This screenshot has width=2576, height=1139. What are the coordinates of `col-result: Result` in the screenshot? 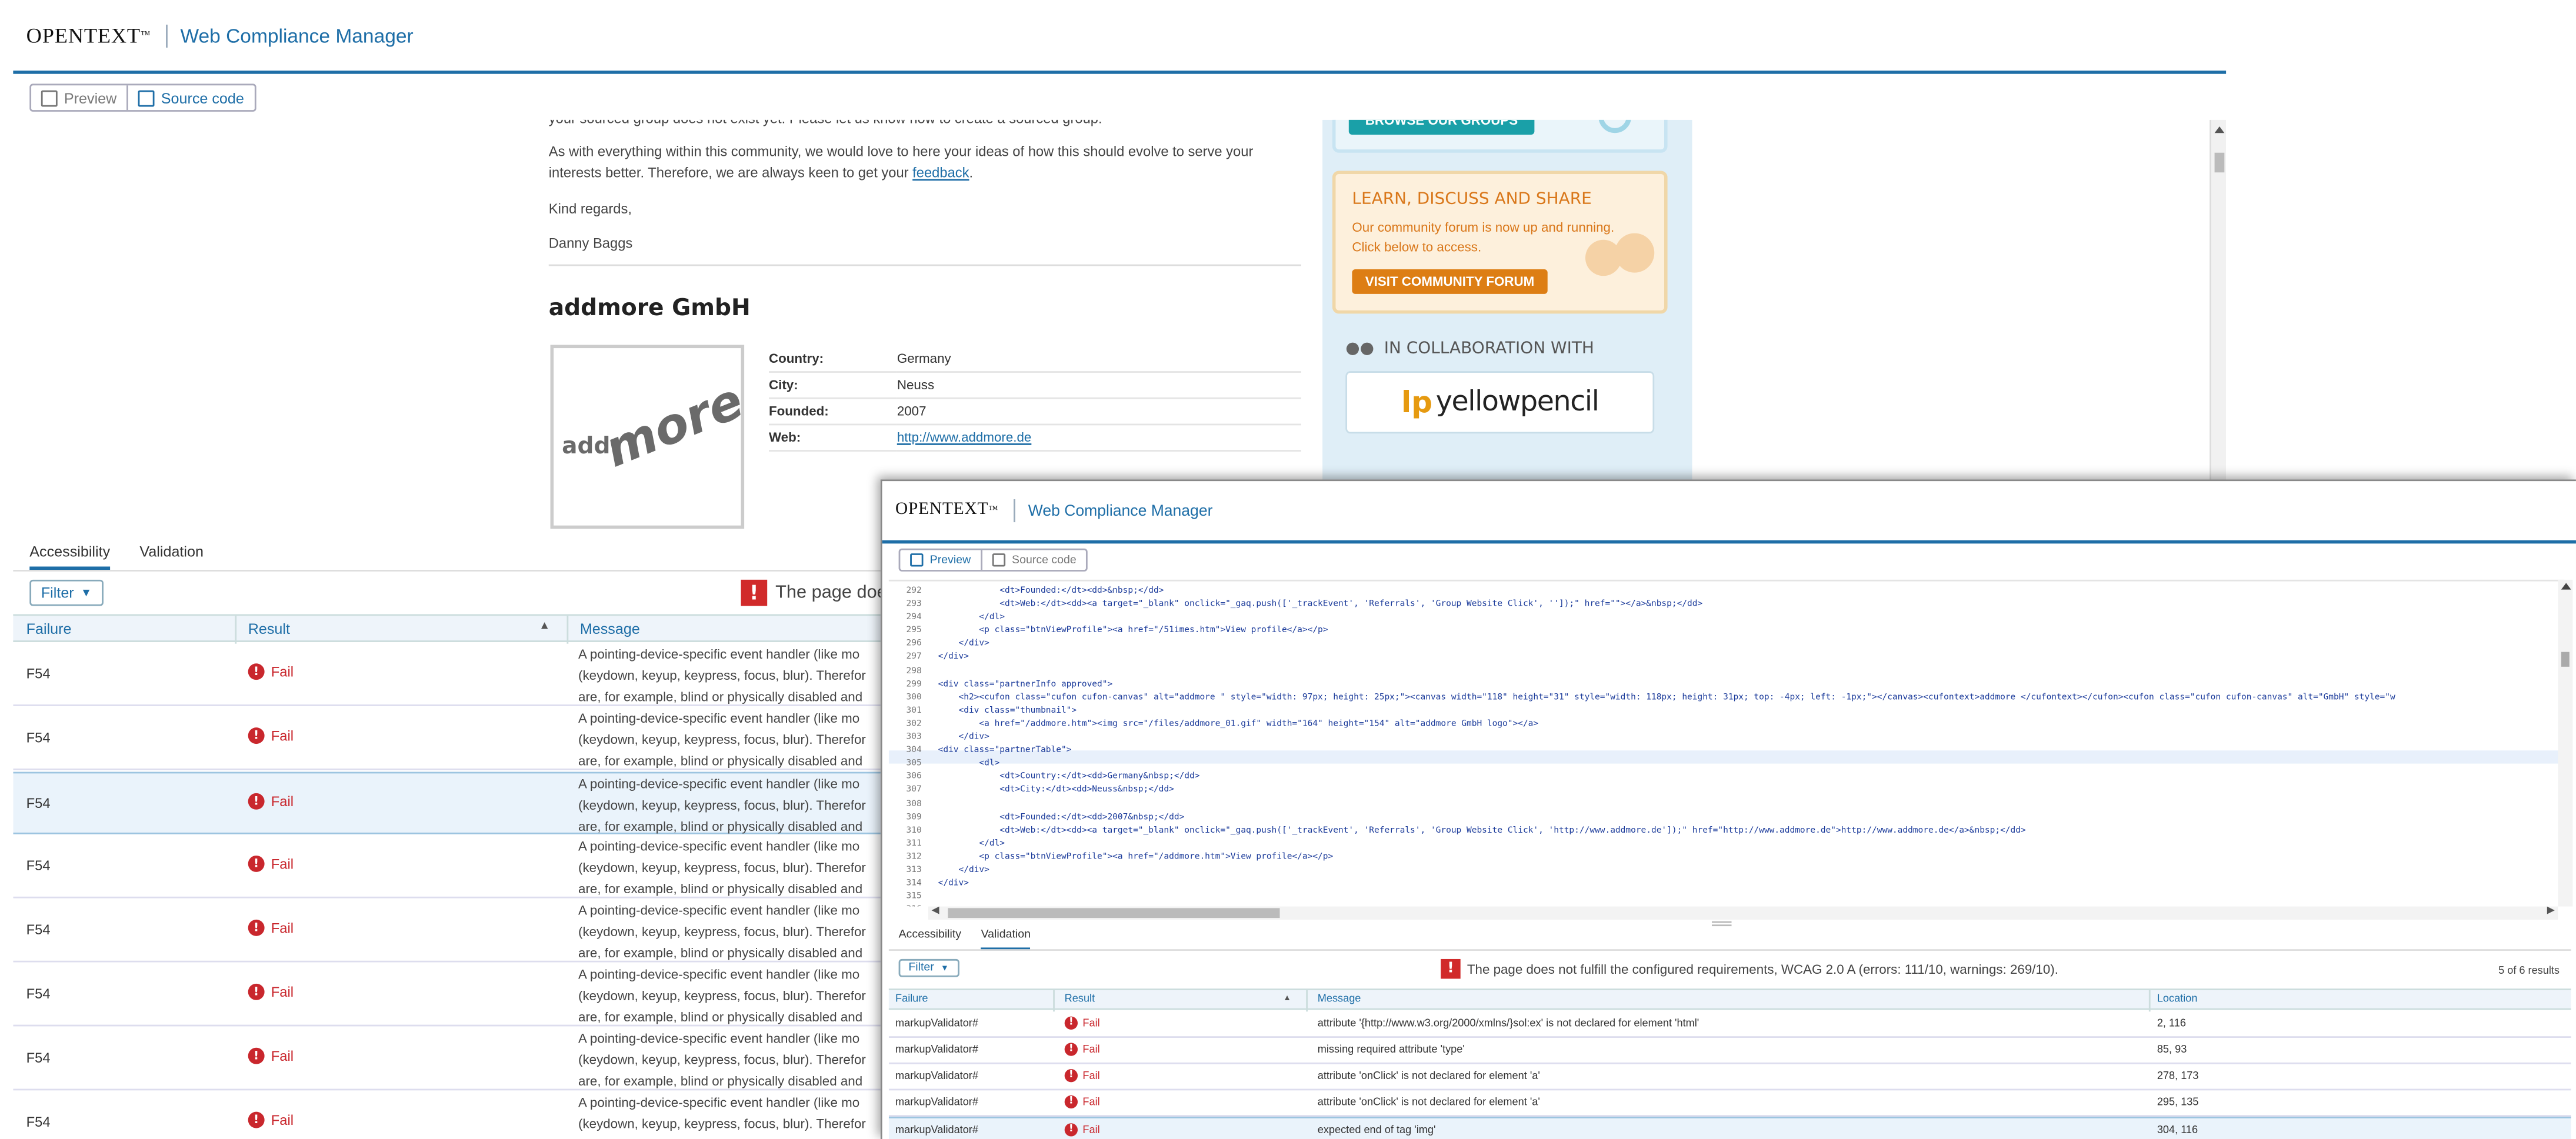 It's located at (269, 629).